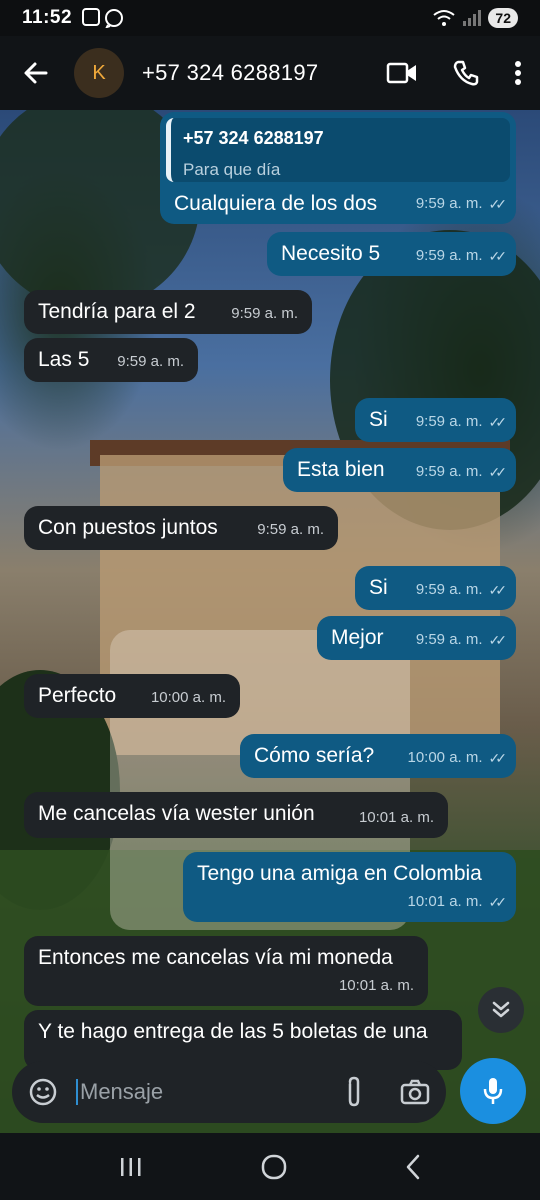 The image size is (540, 1200). What do you see at coordinates (230, 73) in the screenshot?
I see `contact-name: +57 324 6288197` at bounding box center [230, 73].